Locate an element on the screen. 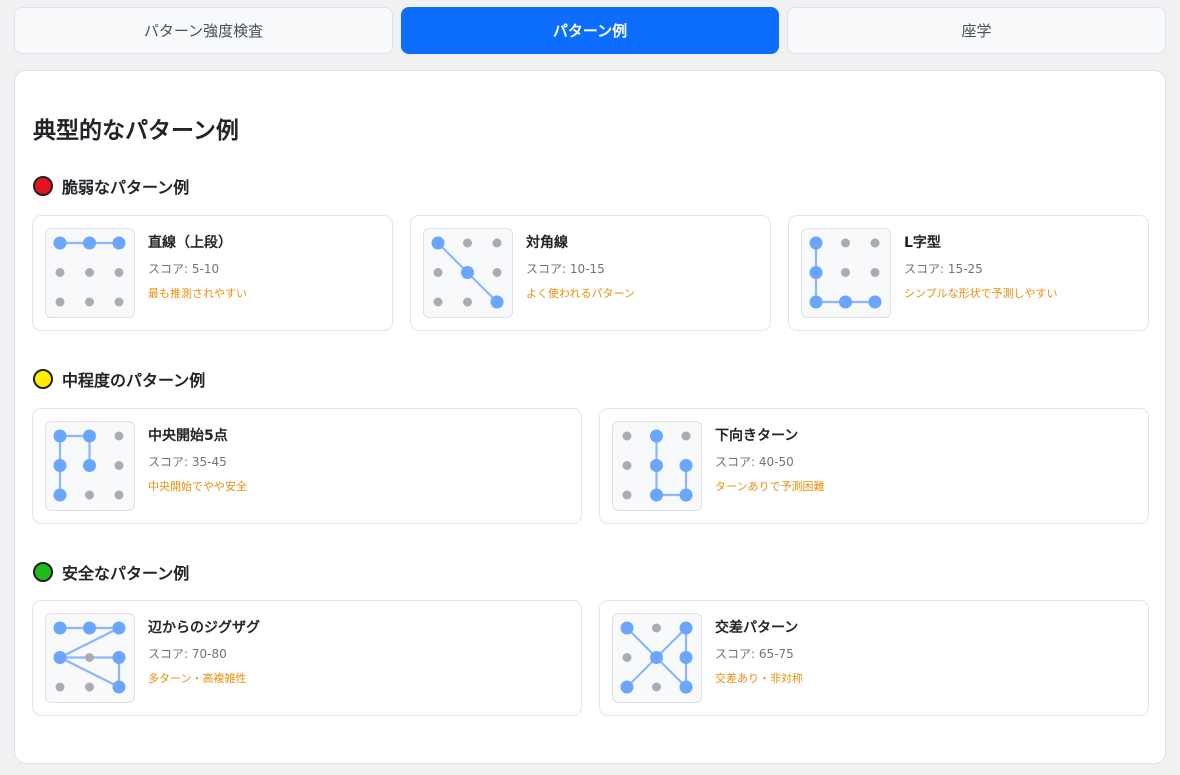 This screenshot has height=775, width=1180. section-header-weak: 脆弱なパターン例 is located at coordinates (111, 186).